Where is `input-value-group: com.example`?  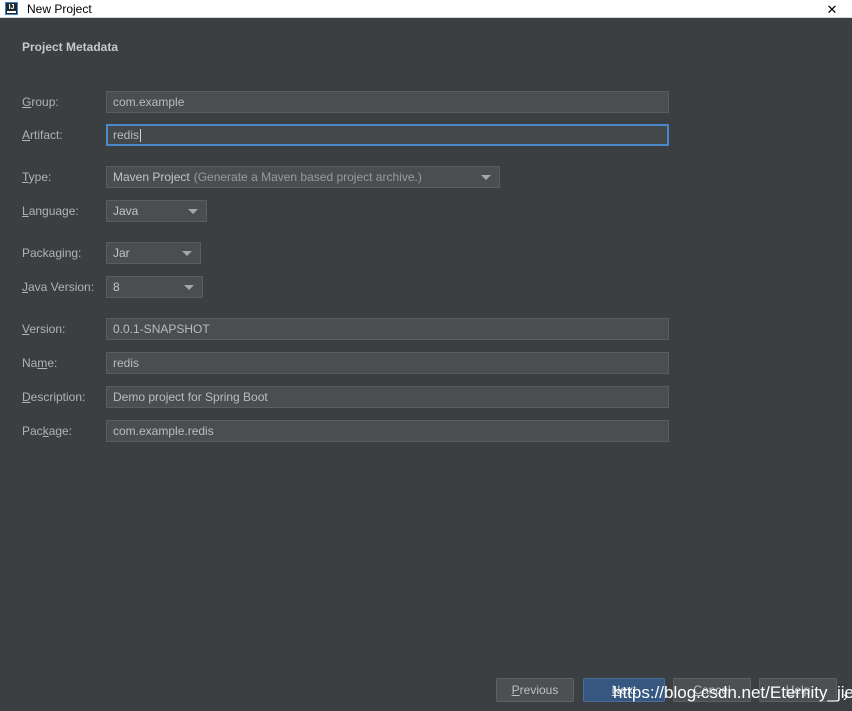
input-value-group: com.example is located at coordinates (149, 102).